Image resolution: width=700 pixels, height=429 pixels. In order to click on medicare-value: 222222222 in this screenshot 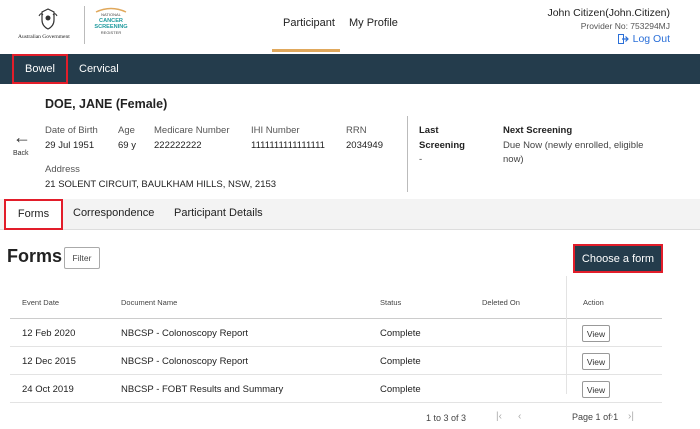, I will do `click(178, 145)`.